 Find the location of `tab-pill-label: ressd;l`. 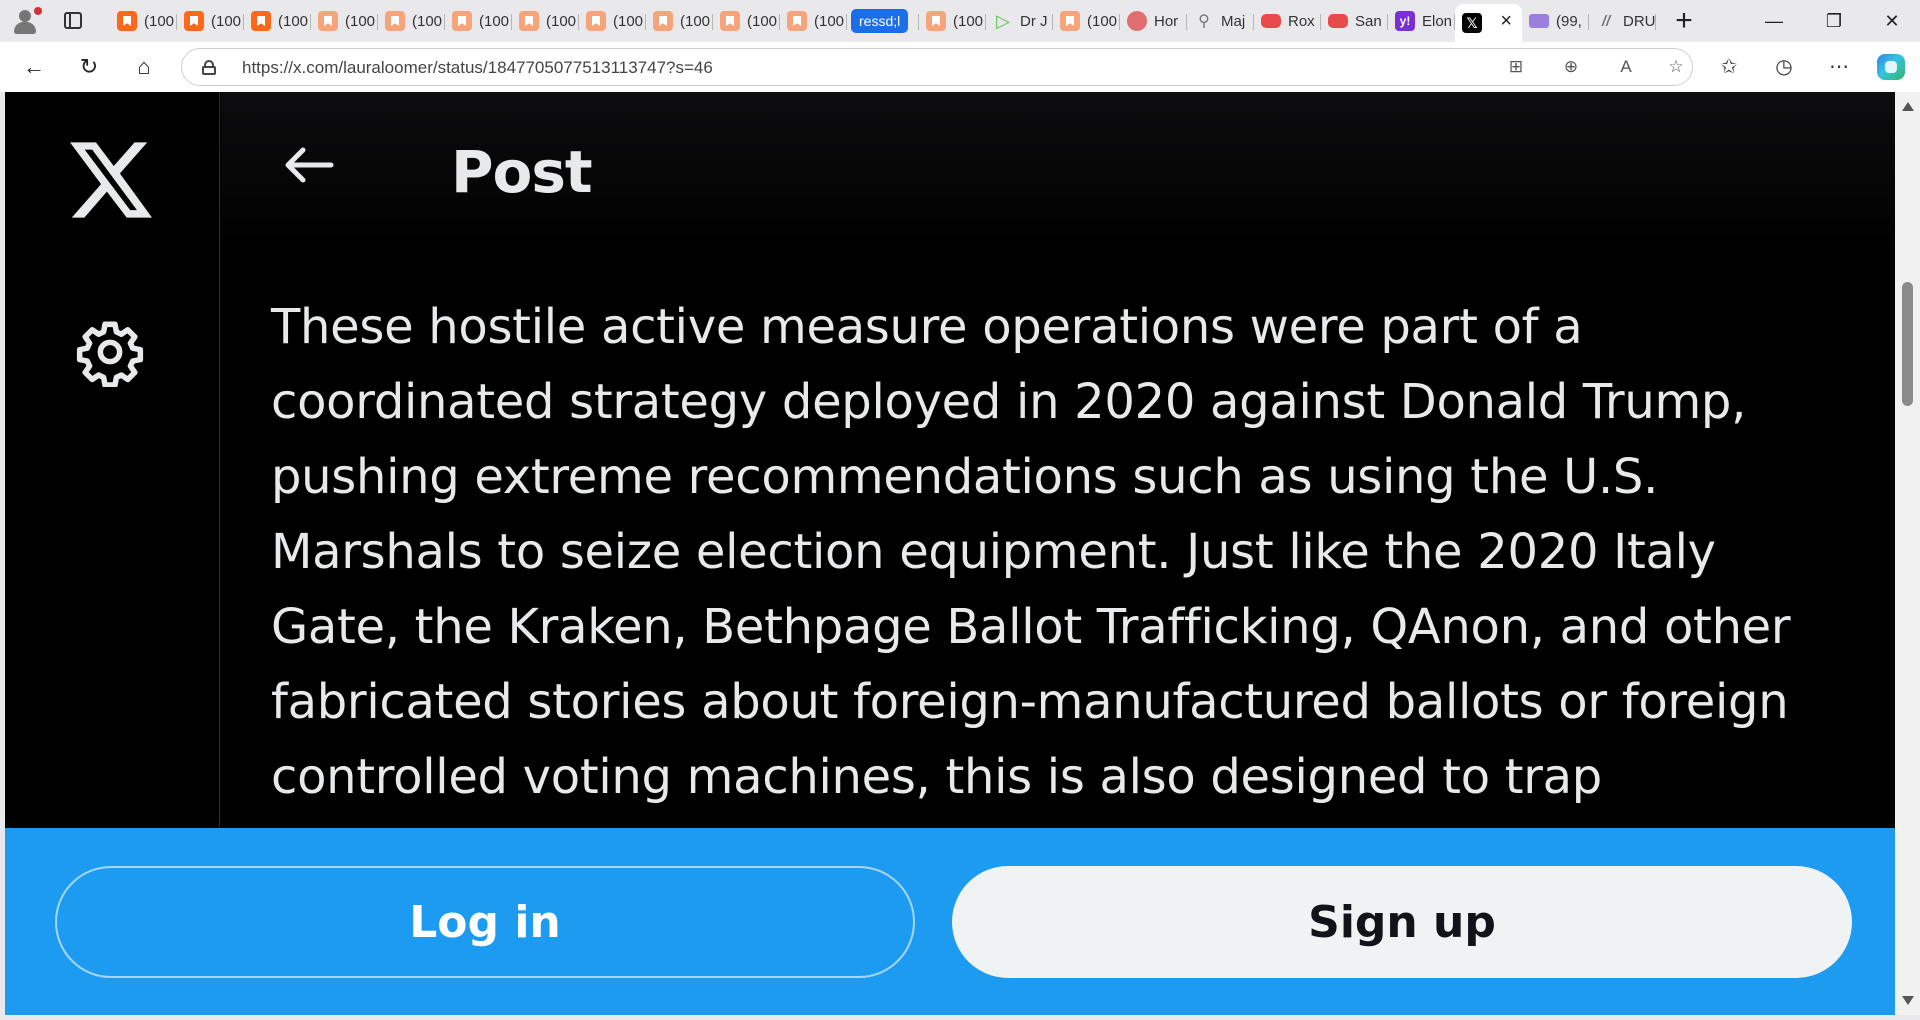

tab-pill-label: ressd;l is located at coordinates (880, 21).